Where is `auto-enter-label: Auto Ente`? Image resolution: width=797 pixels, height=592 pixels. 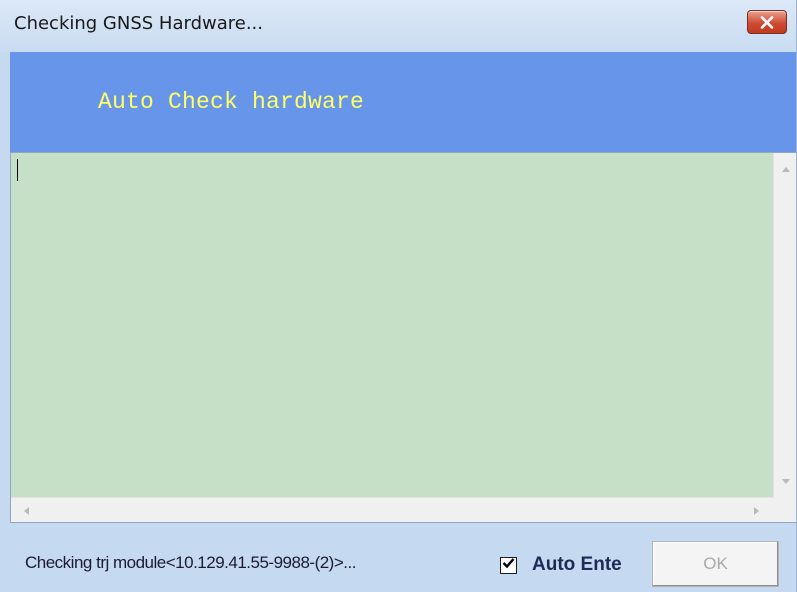 auto-enter-label: Auto Ente is located at coordinates (588, 565).